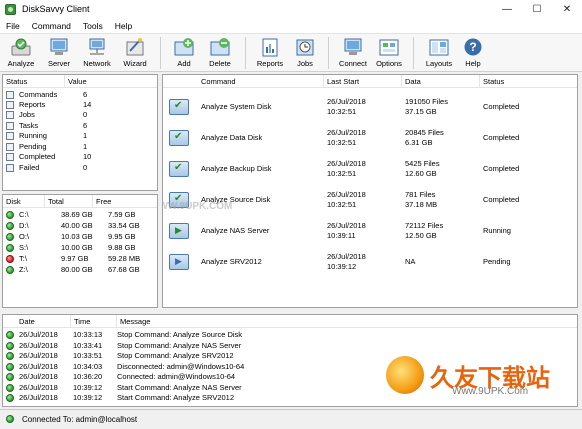  I want to click on wizard-icon, so click(135, 47).